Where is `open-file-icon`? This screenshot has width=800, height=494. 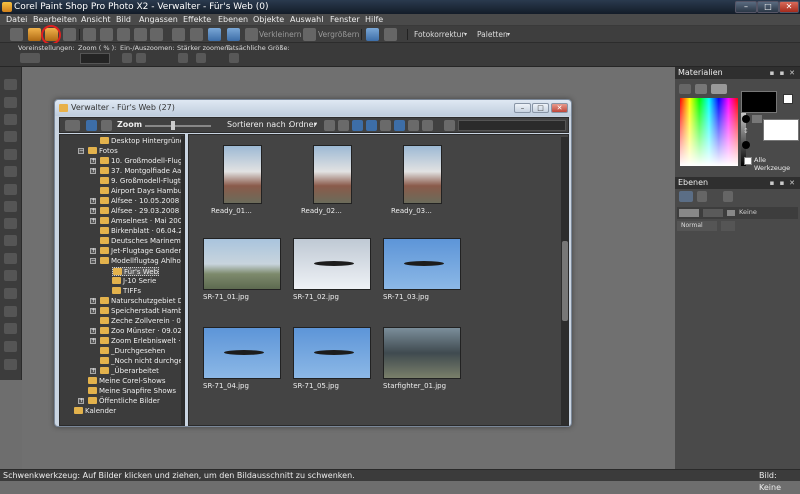 open-file-icon is located at coordinates (34, 34).